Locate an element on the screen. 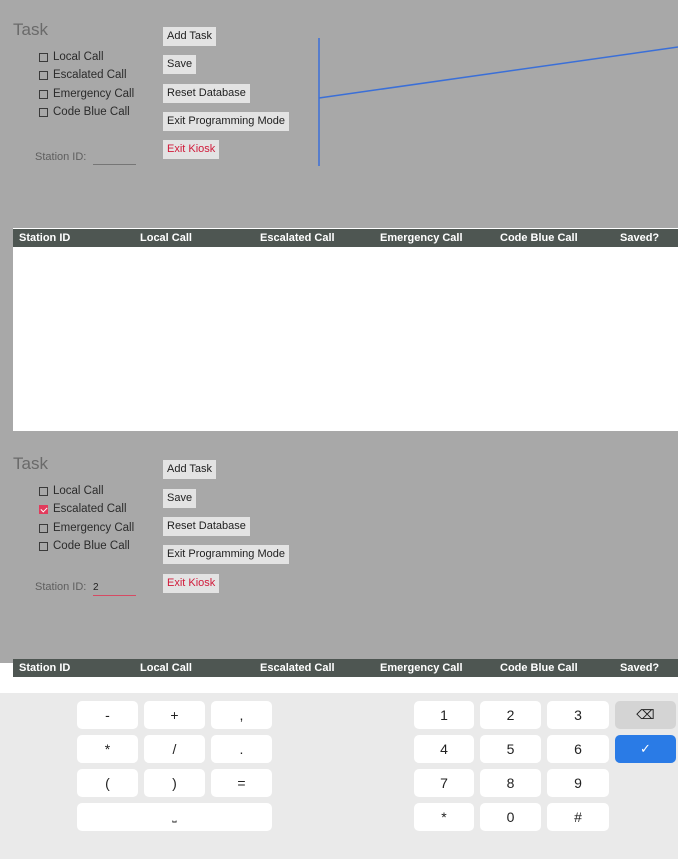  key-9: 9 is located at coordinates (578, 783).